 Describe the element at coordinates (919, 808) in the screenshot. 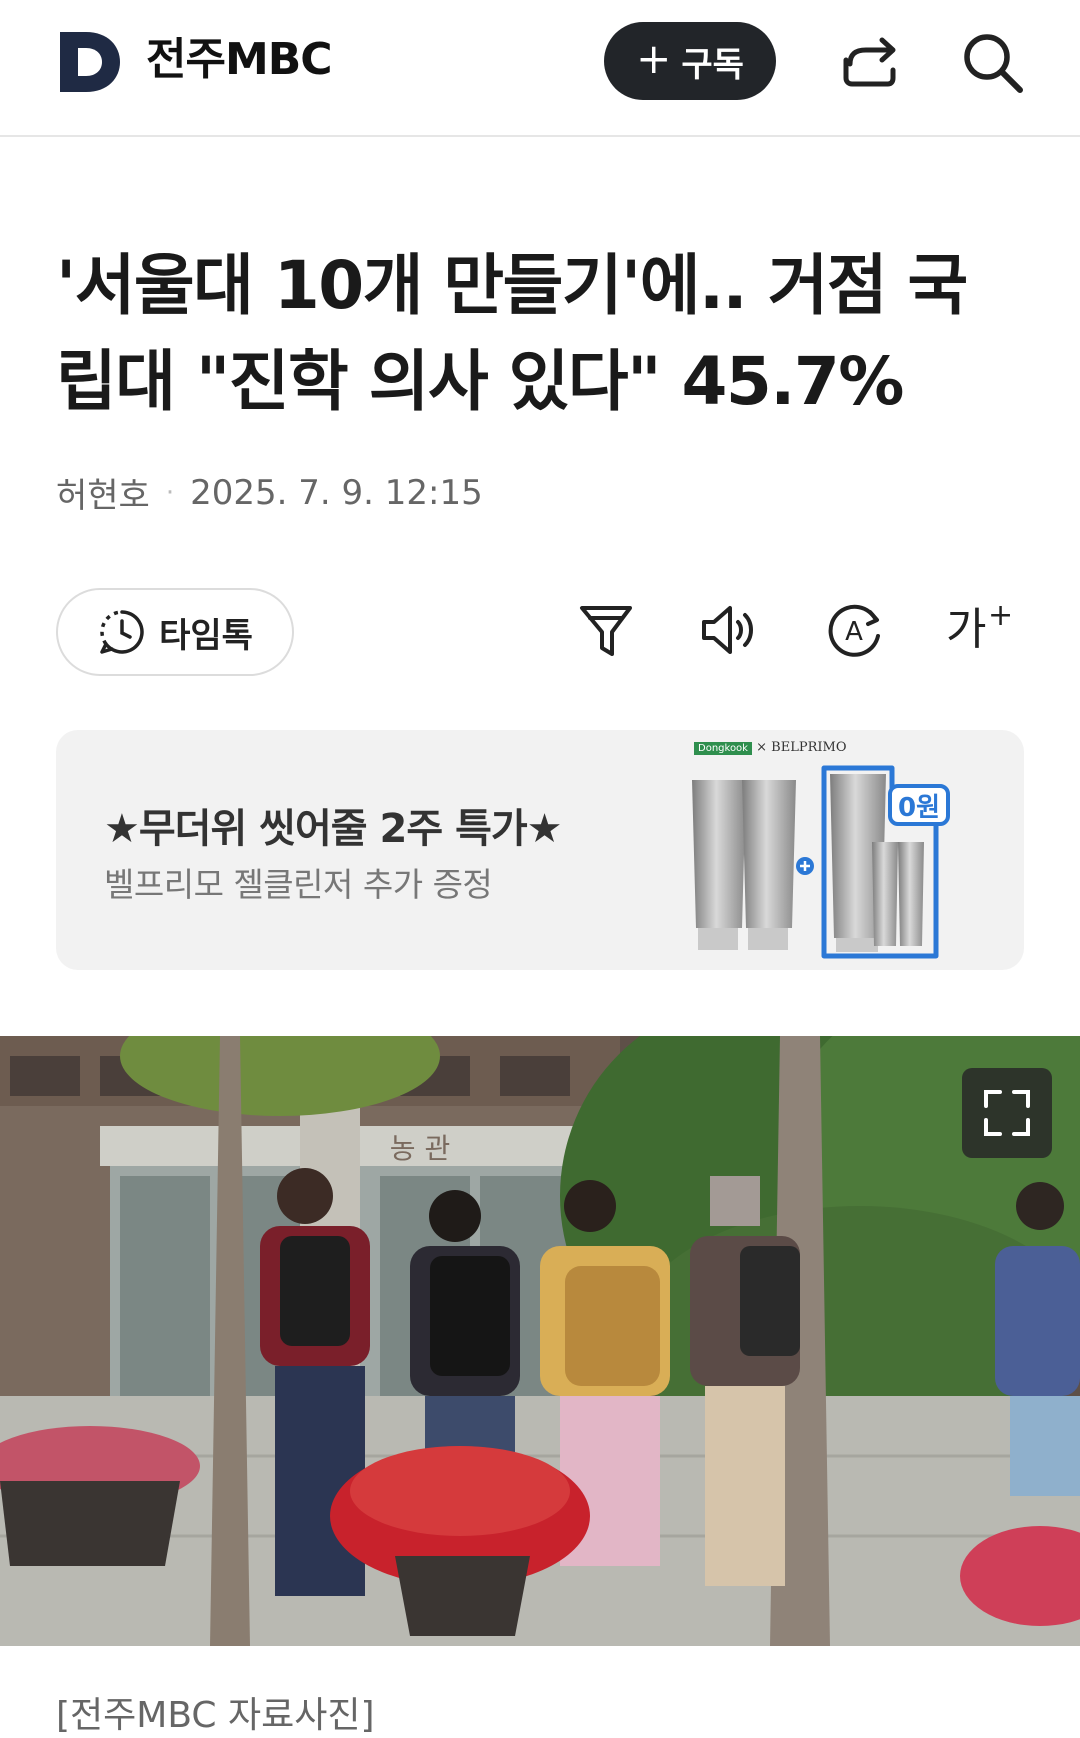

I see `ad-free-badge: 0원` at that location.